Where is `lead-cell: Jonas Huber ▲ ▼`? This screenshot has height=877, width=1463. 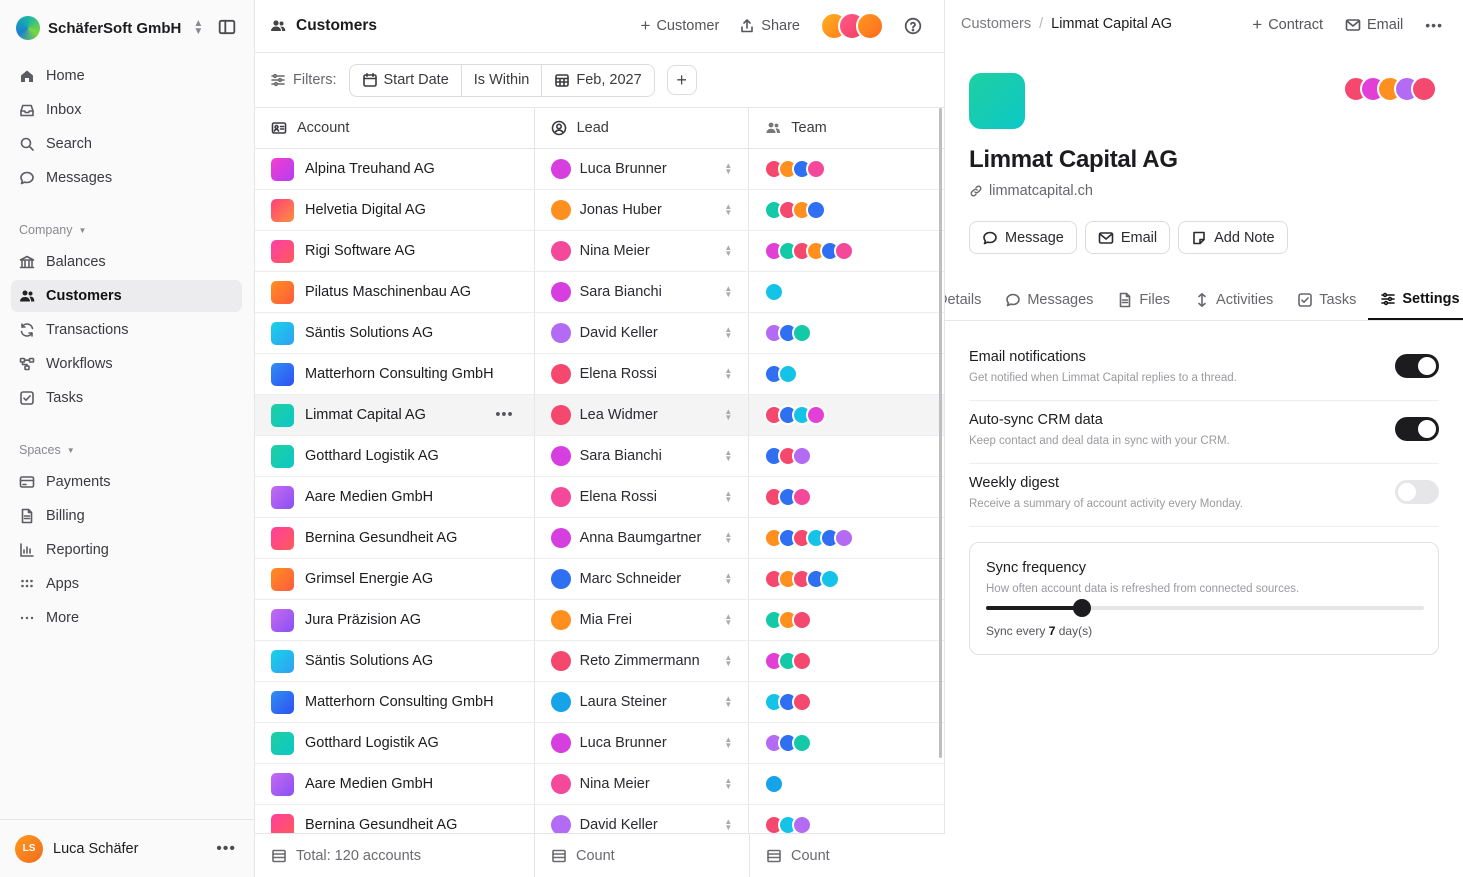
lead-cell: Jonas Huber ▲ ▼ is located at coordinates (642, 210).